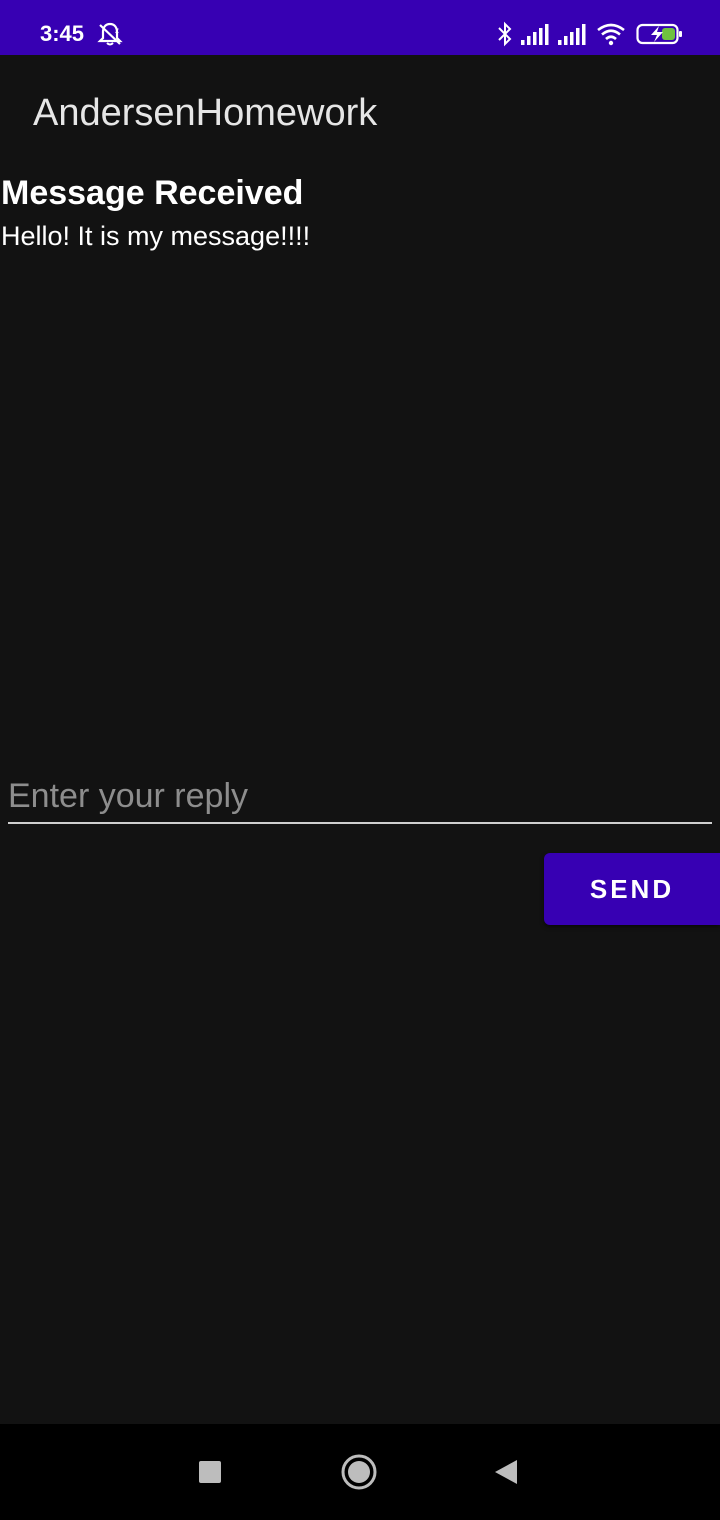  What do you see at coordinates (156, 236) in the screenshot?
I see `message-text: Hello! It is my message!!!!` at bounding box center [156, 236].